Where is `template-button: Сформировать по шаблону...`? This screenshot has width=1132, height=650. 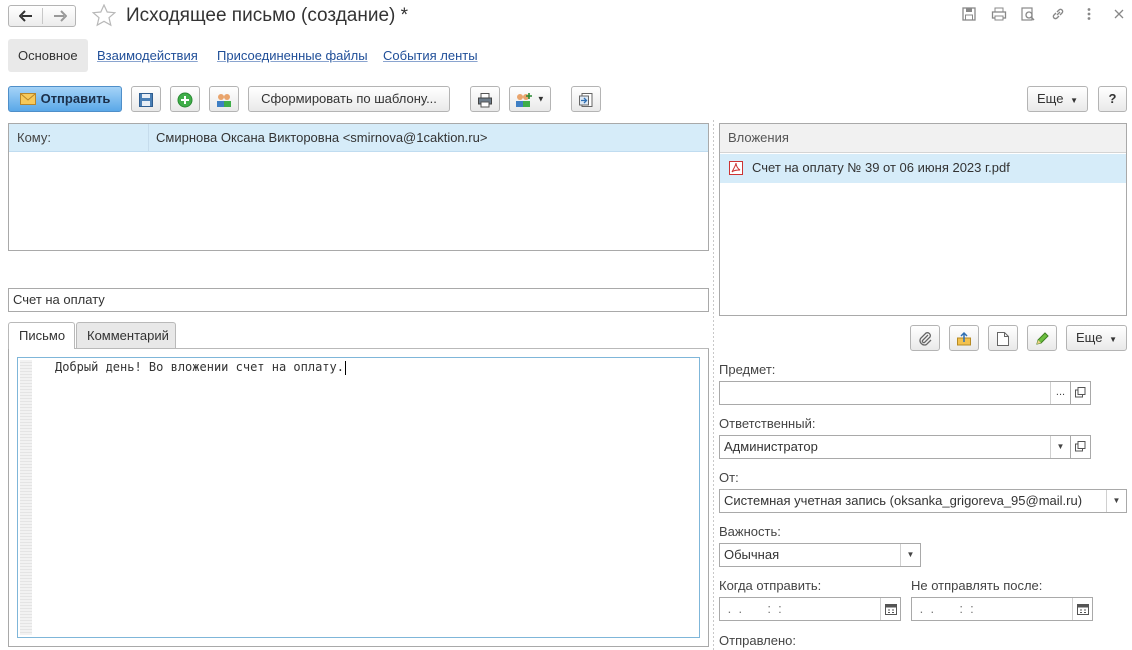 template-button: Сформировать по шаблону... is located at coordinates (349, 99).